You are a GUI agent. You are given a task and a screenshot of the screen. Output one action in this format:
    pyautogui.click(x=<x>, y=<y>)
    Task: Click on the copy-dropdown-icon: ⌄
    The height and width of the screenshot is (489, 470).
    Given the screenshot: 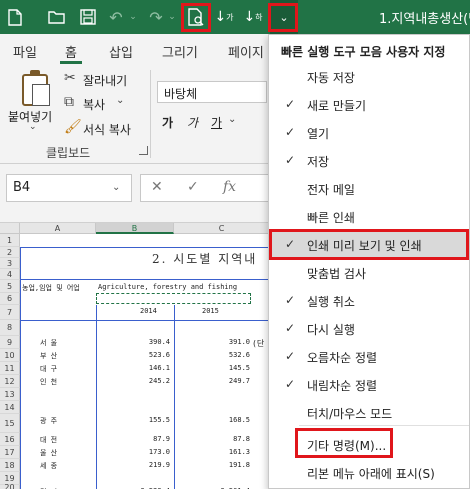 What is the action you would take?
    pyautogui.click(x=120, y=100)
    